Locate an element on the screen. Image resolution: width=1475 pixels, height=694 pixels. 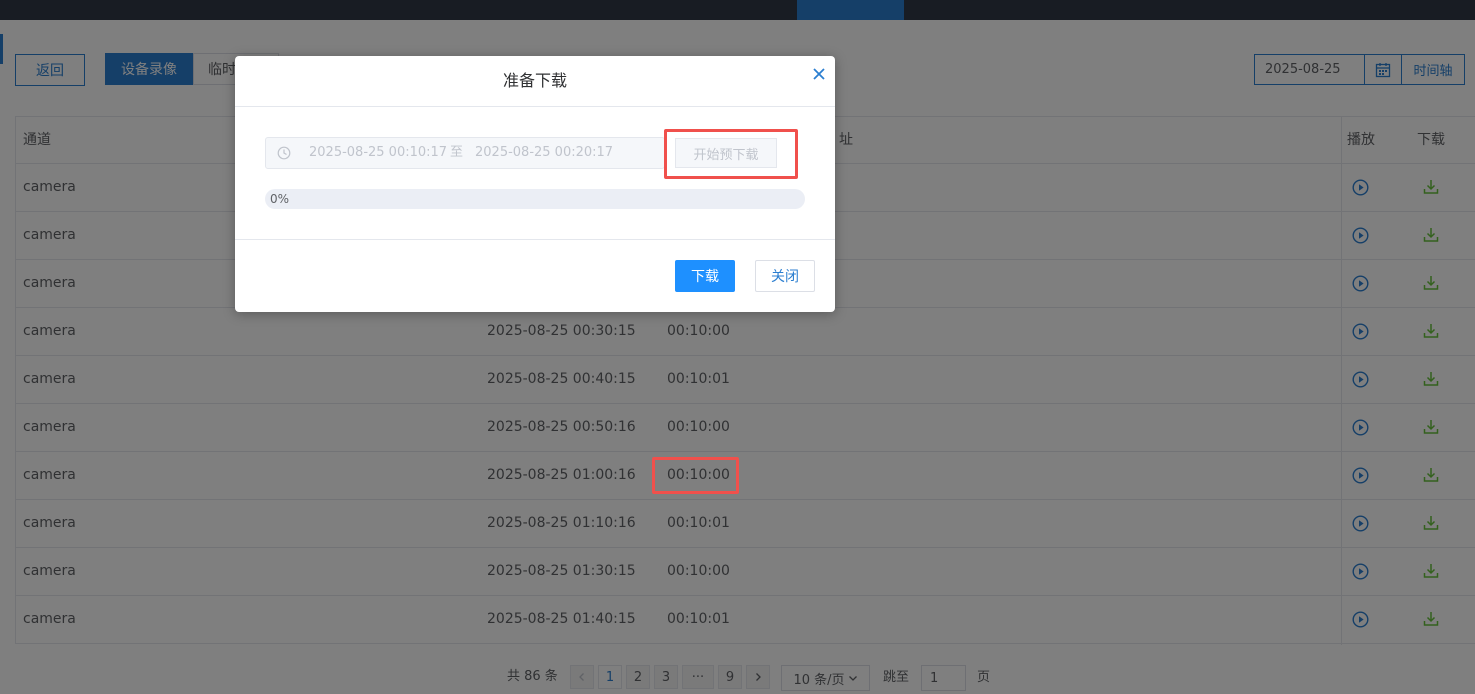
dialog-footer-divider is located at coordinates (535, 239).